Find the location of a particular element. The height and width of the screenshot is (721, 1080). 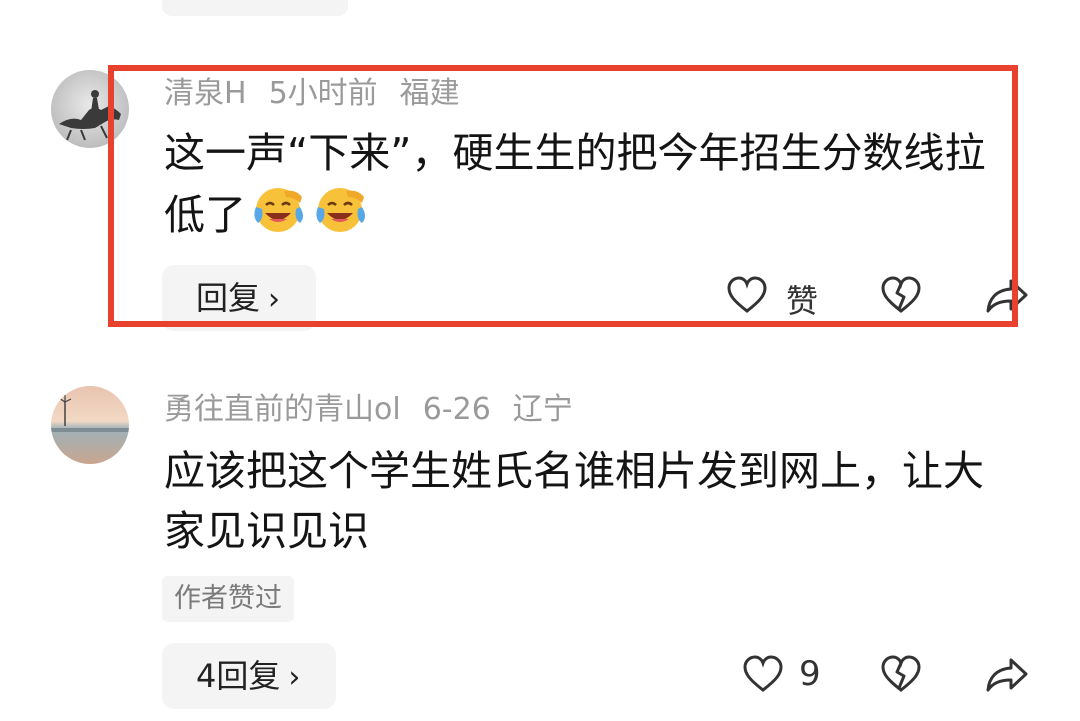

comment-meta: 勇往直前的青山ol 6-26 辽宁 is located at coordinates (379, 410).